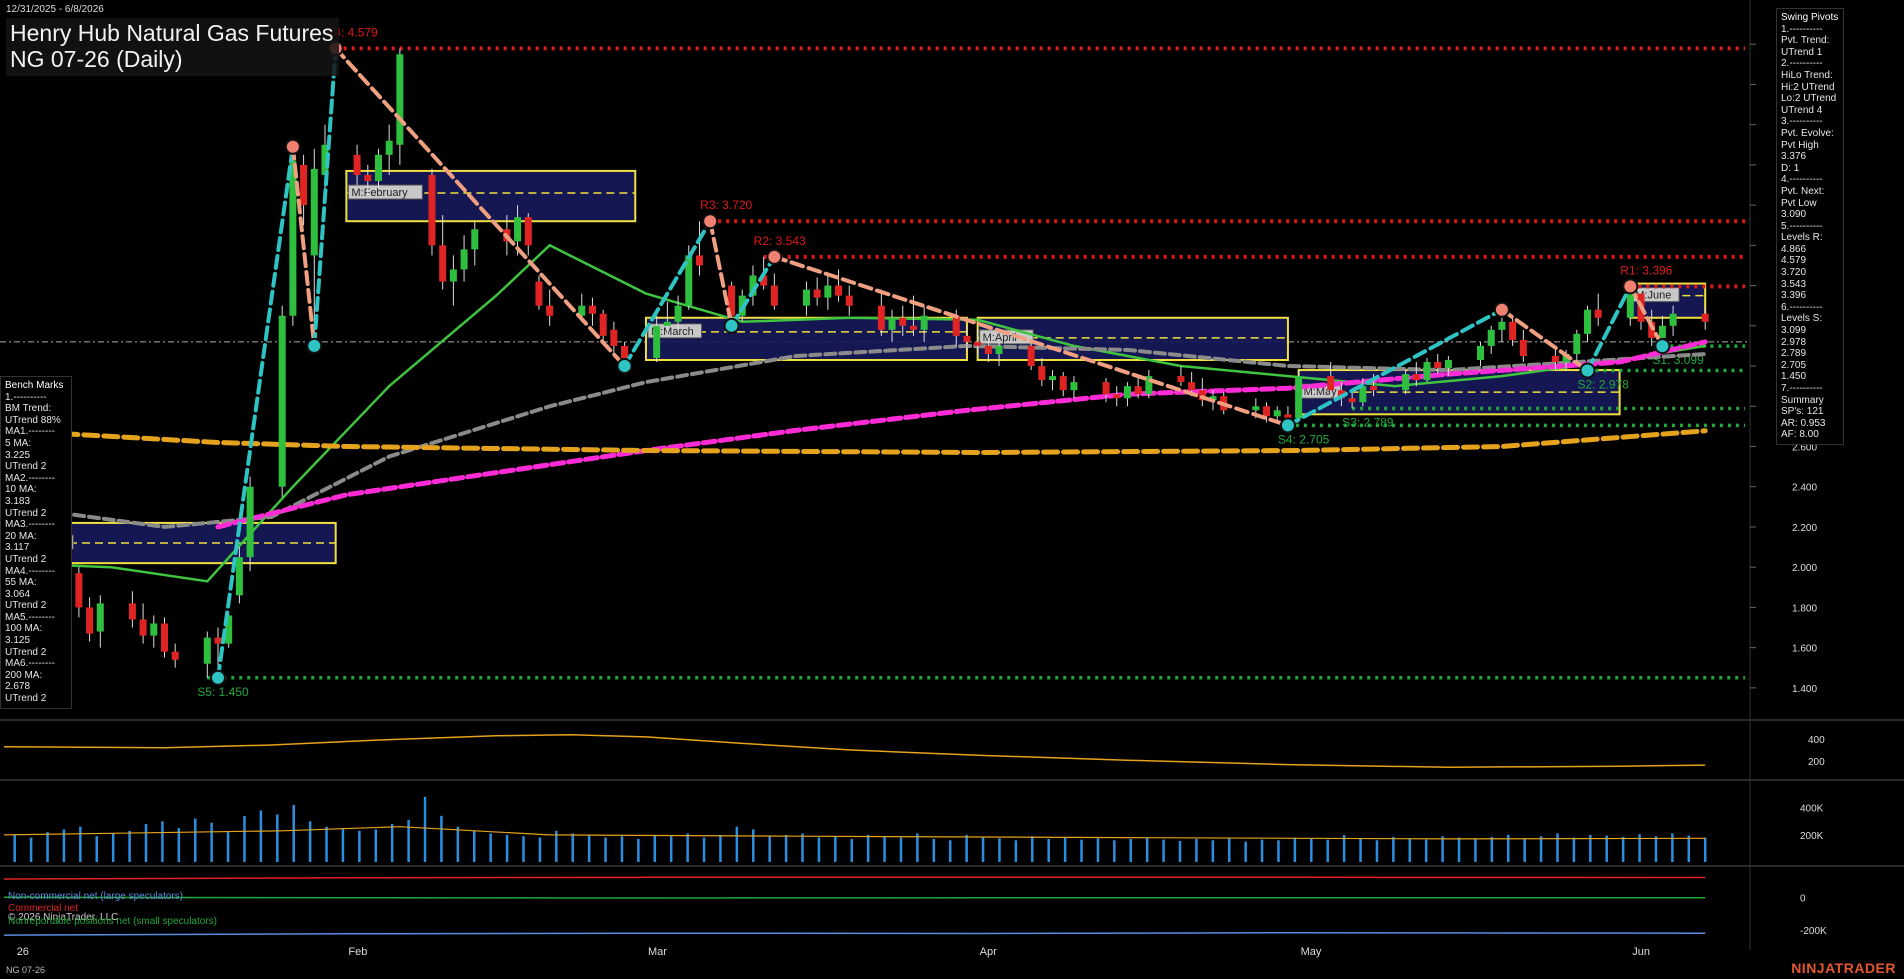  I want to click on cot-y-tick: -200K, so click(1813, 931).